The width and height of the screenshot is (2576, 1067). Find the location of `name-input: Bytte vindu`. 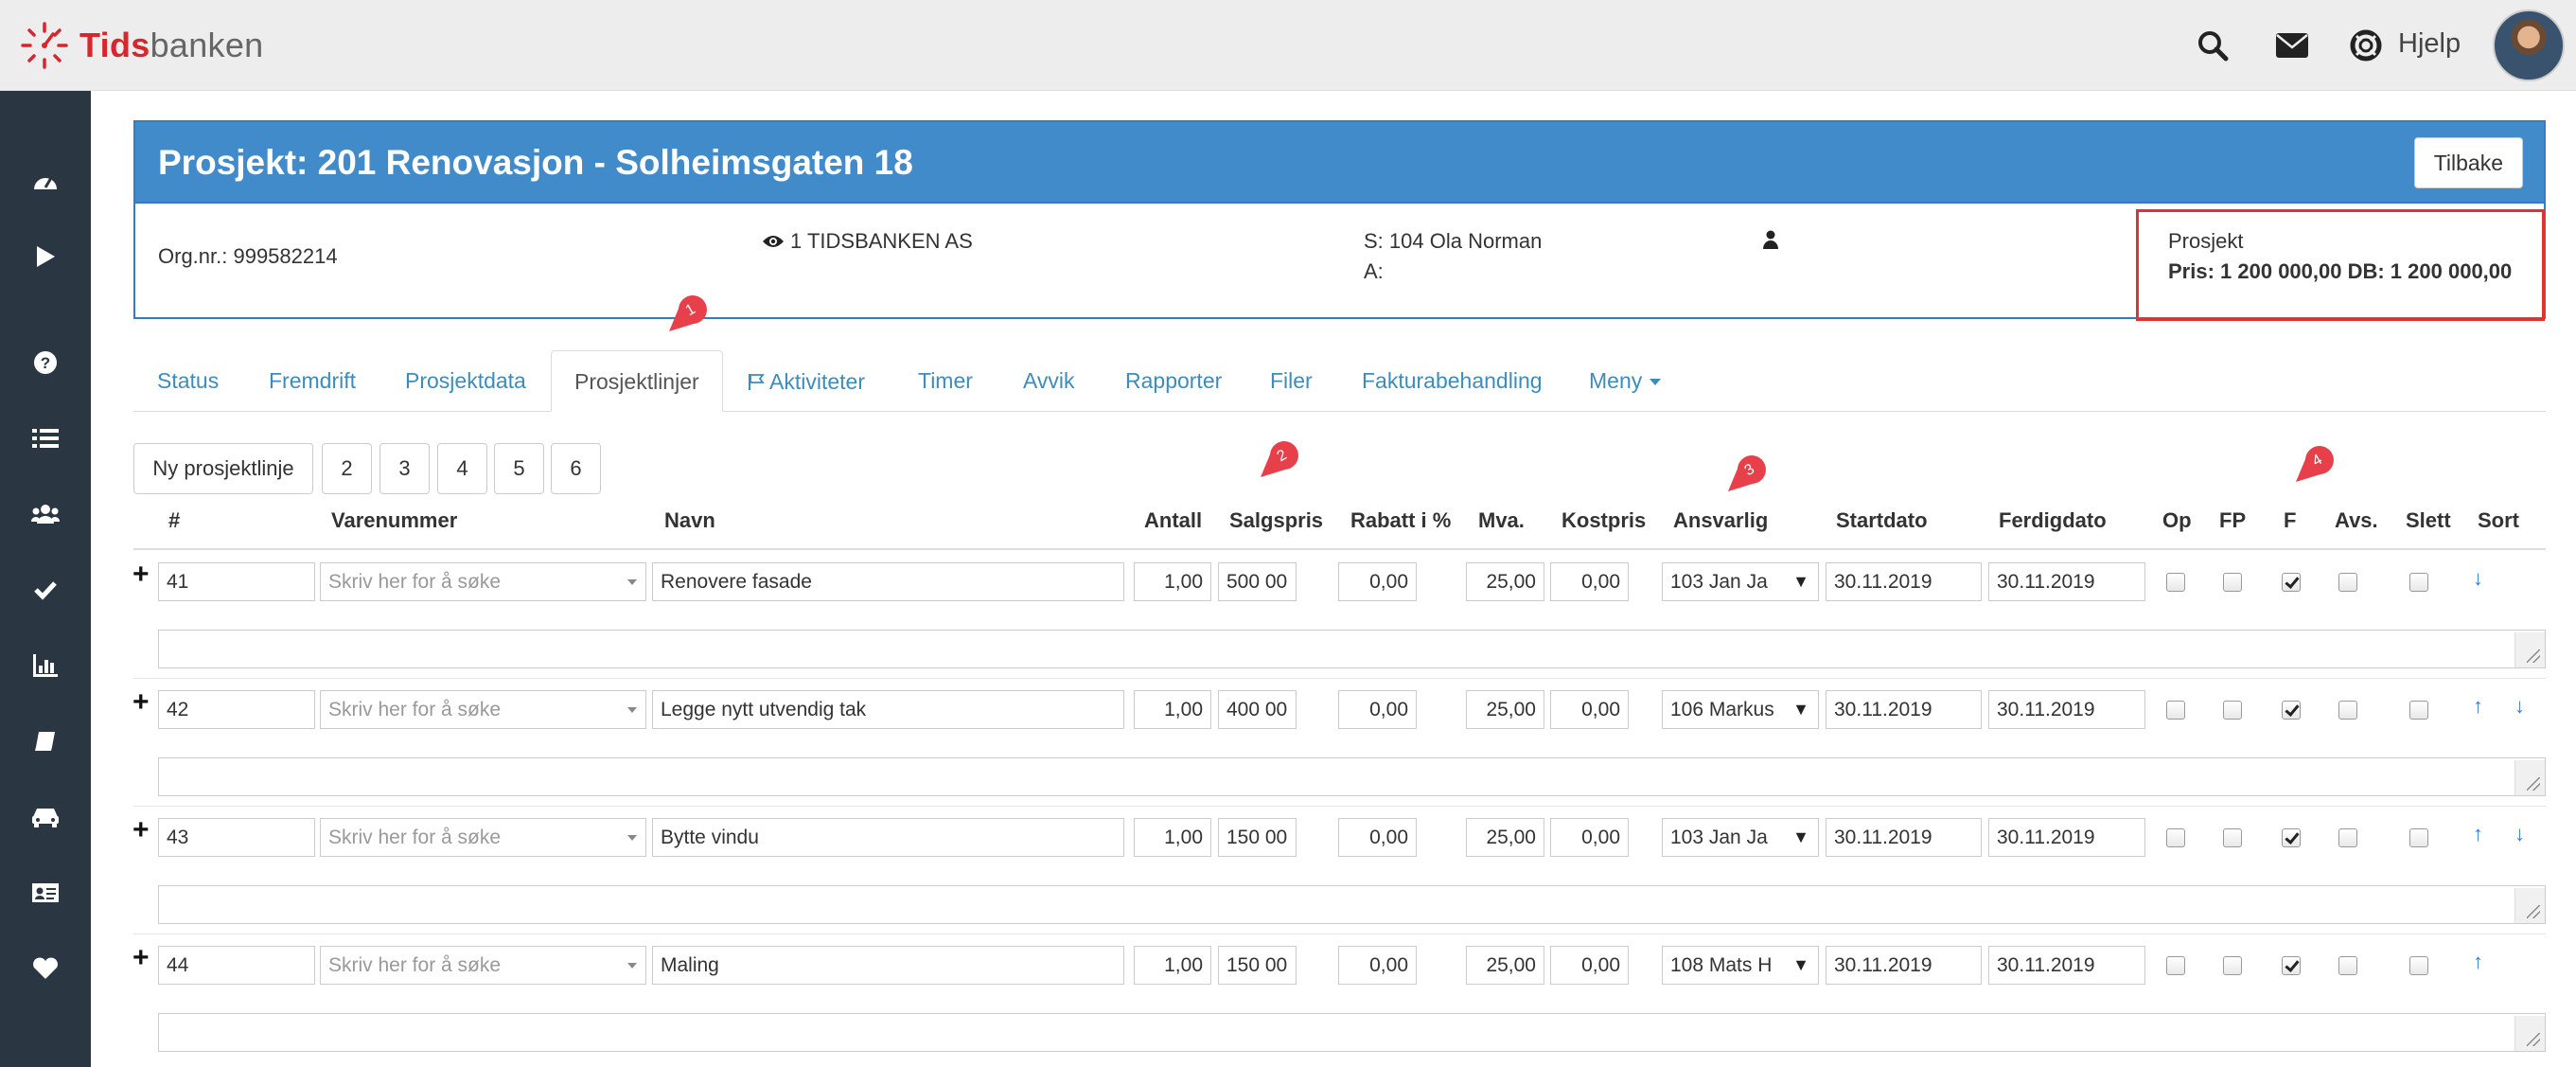

name-input: Bytte vindu is located at coordinates (888, 838).